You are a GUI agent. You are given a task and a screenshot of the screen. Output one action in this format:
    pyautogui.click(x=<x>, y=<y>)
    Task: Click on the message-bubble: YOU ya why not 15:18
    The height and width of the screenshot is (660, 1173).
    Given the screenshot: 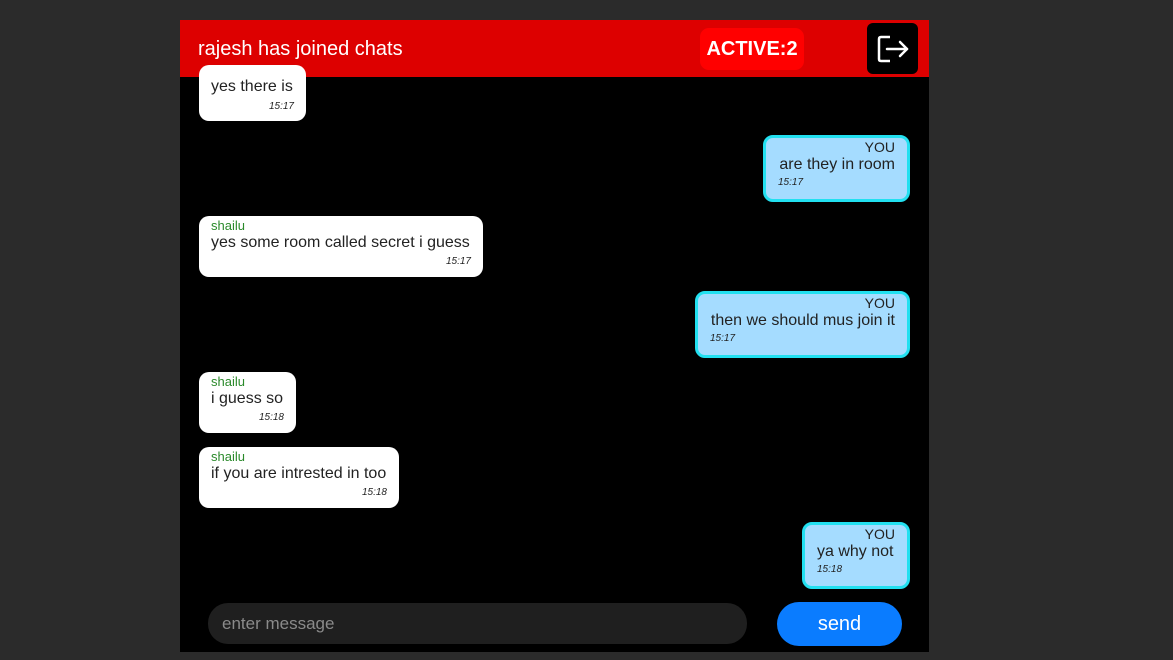 What is the action you would take?
    pyautogui.click(x=856, y=555)
    